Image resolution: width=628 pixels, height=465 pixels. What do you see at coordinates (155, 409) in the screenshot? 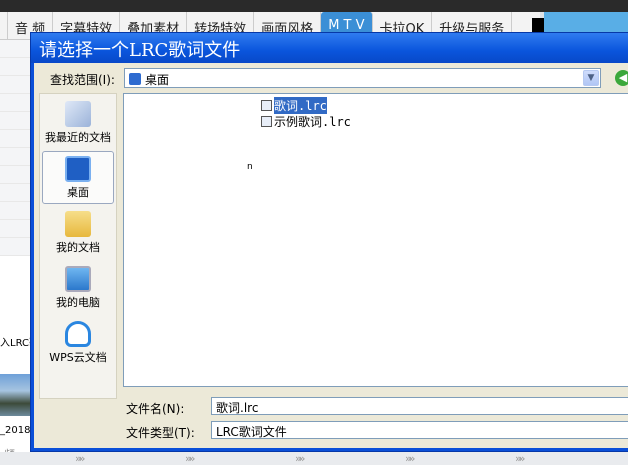
I see `filename-label: 文件名(N):` at bounding box center [155, 409].